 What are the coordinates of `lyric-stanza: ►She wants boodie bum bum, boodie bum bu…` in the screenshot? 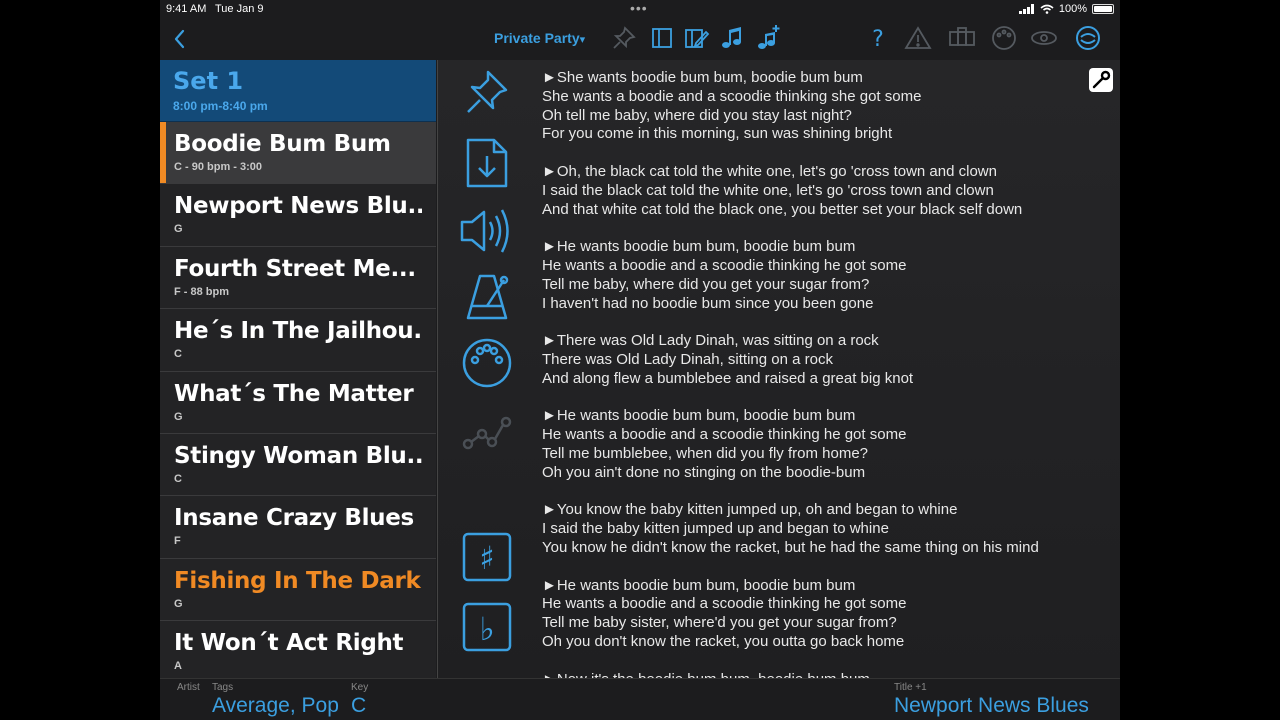 It's located at (822, 106).